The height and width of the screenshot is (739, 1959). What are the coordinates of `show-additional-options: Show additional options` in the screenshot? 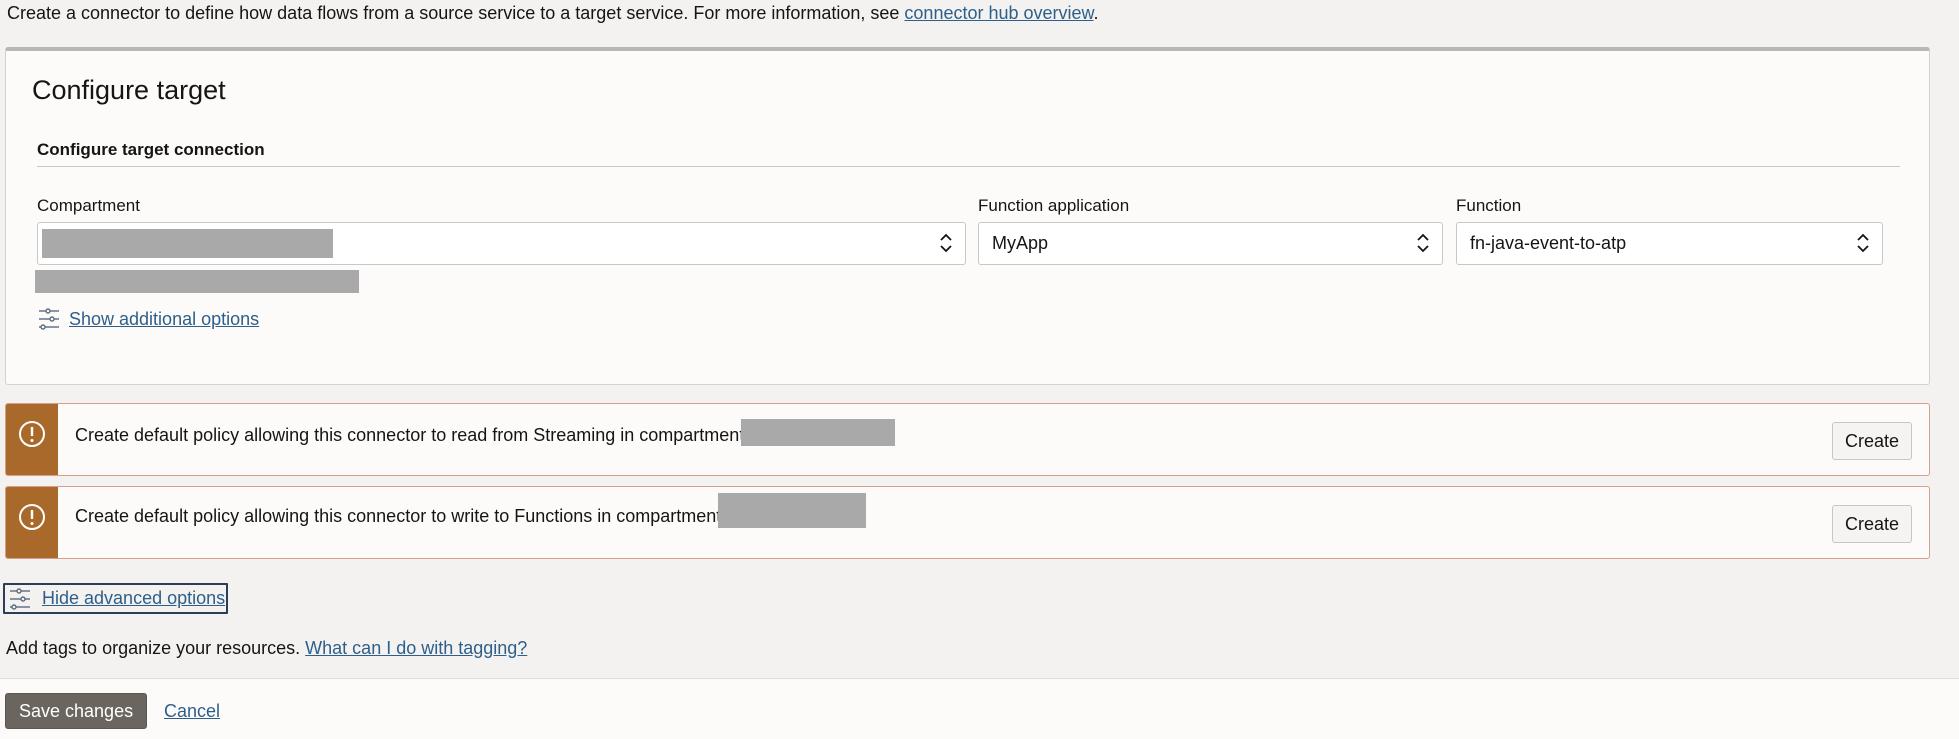 It's located at (148, 319).